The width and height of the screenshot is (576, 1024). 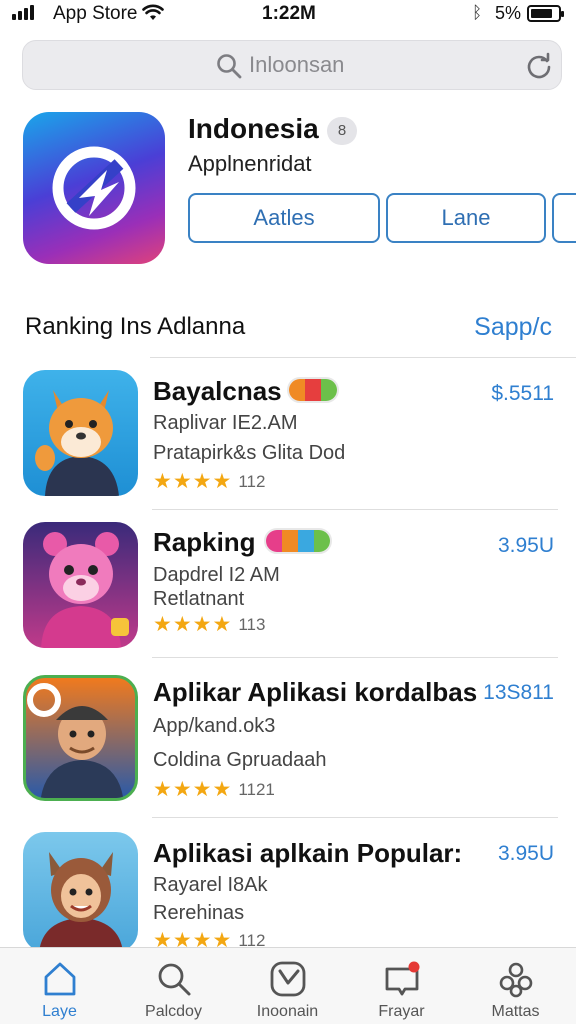 I want to click on wifi-icon, so click(x=153, y=12).